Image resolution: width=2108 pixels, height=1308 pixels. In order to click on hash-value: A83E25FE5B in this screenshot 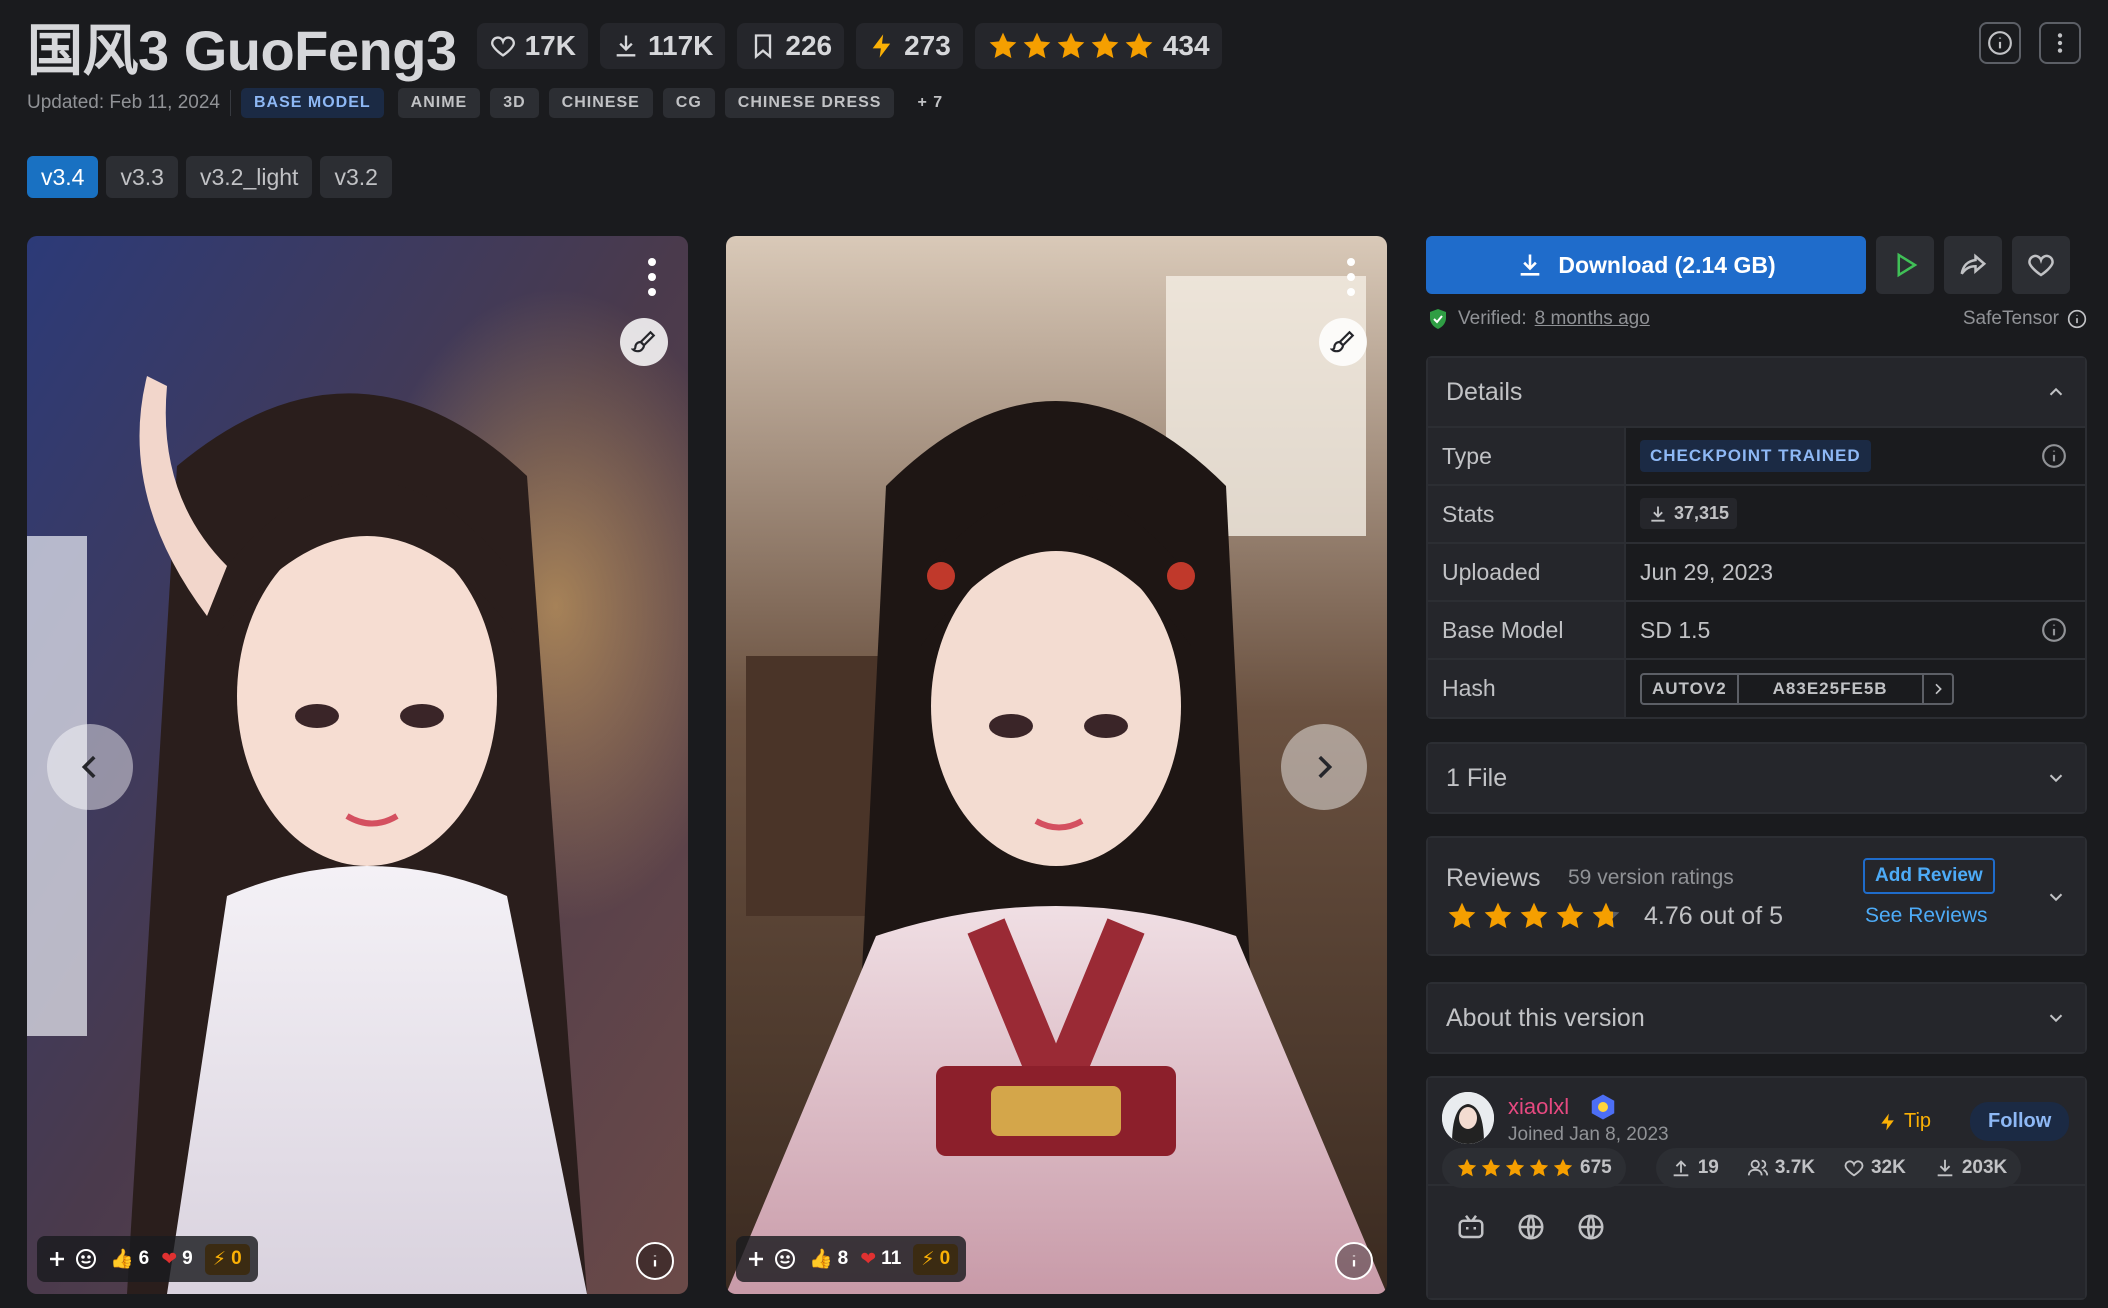, I will do `click(1831, 688)`.